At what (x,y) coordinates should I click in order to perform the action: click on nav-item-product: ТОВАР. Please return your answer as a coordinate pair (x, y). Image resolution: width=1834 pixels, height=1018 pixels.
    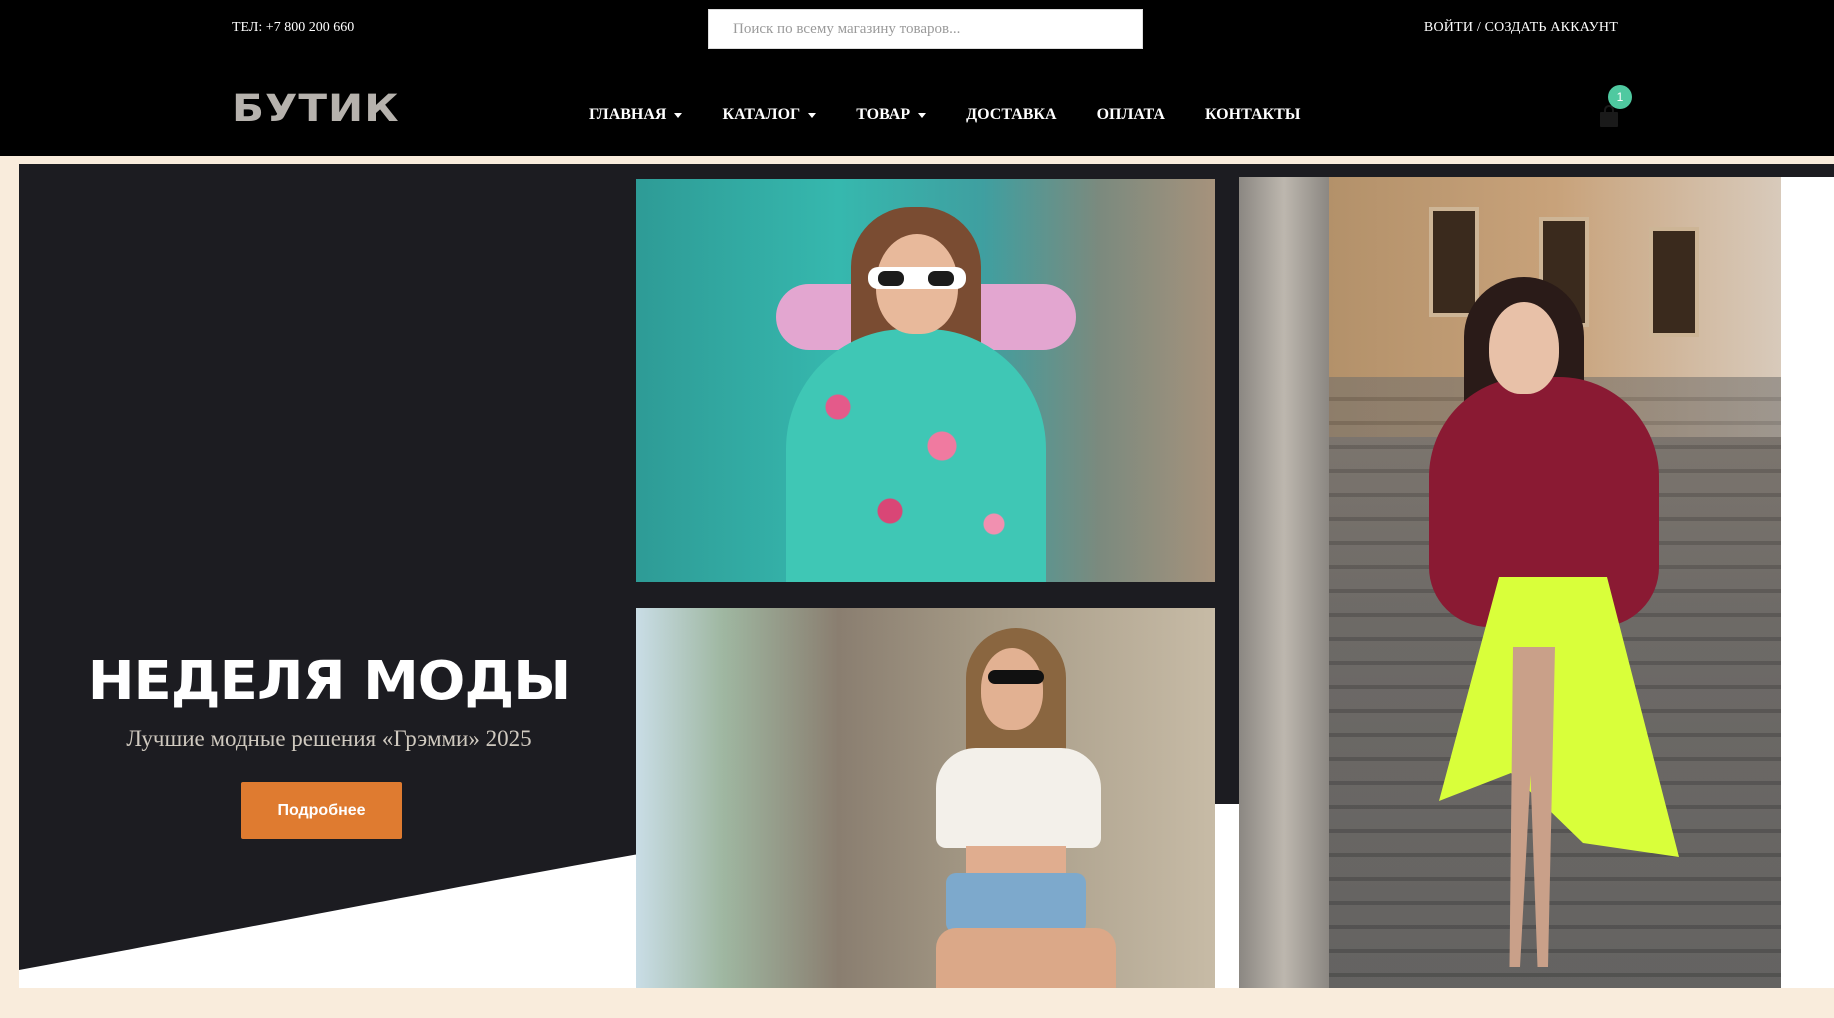
    Looking at the image, I should click on (891, 115).